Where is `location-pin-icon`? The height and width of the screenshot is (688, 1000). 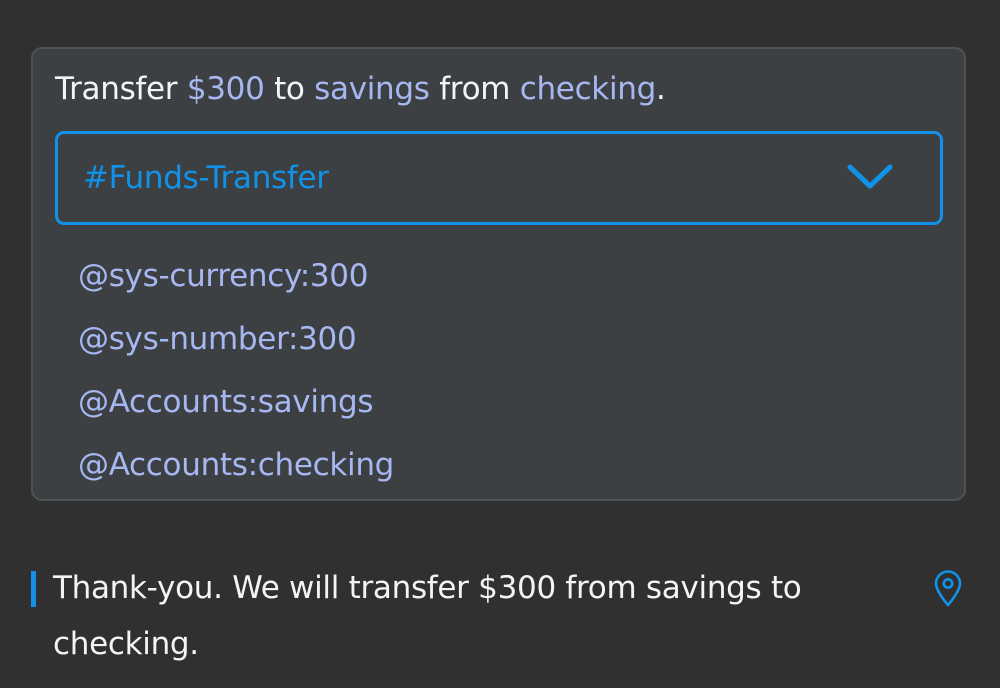
location-pin-icon is located at coordinates (948, 589).